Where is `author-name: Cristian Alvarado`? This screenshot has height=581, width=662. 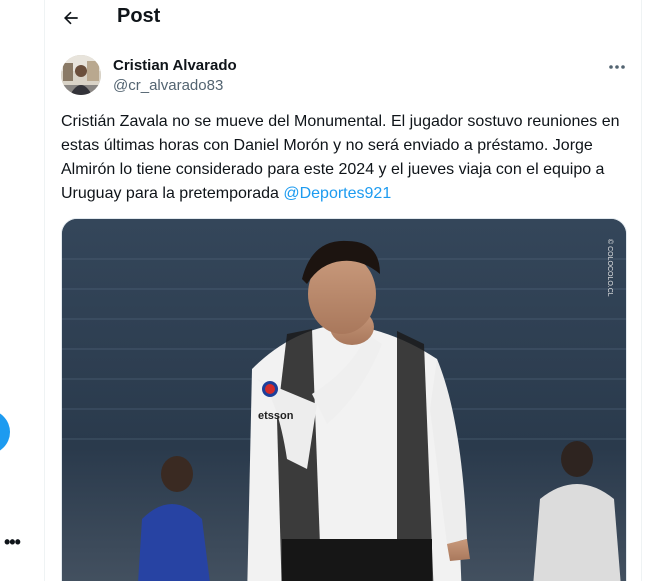
author-name: Cristian Alvarado is located at coordinates (175, 65).